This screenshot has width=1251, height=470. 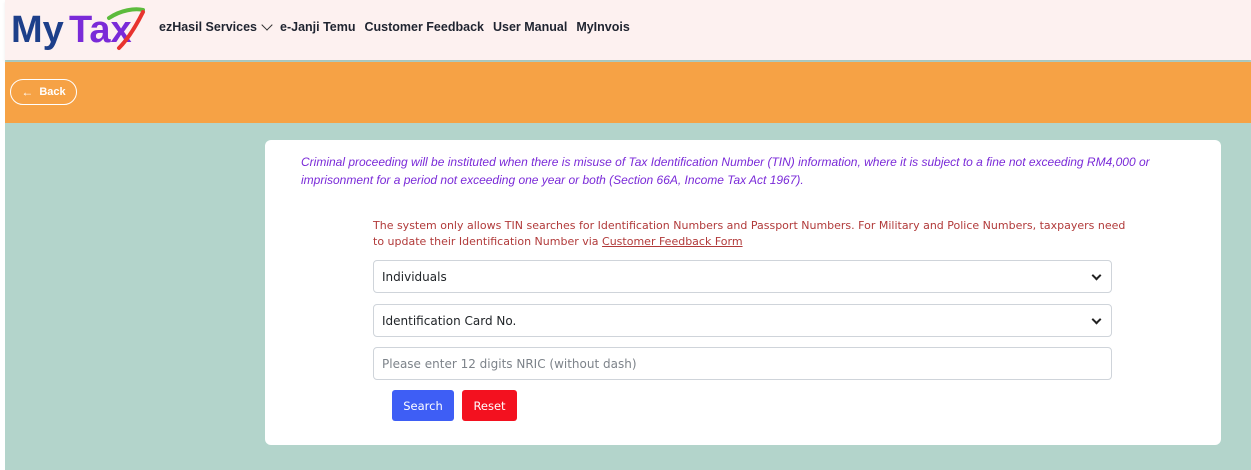 What do you see at coordinates (742, 276) in the screenshot?
I see `taxpayer-type-select: Individuals` at bounding box center [742, 276].